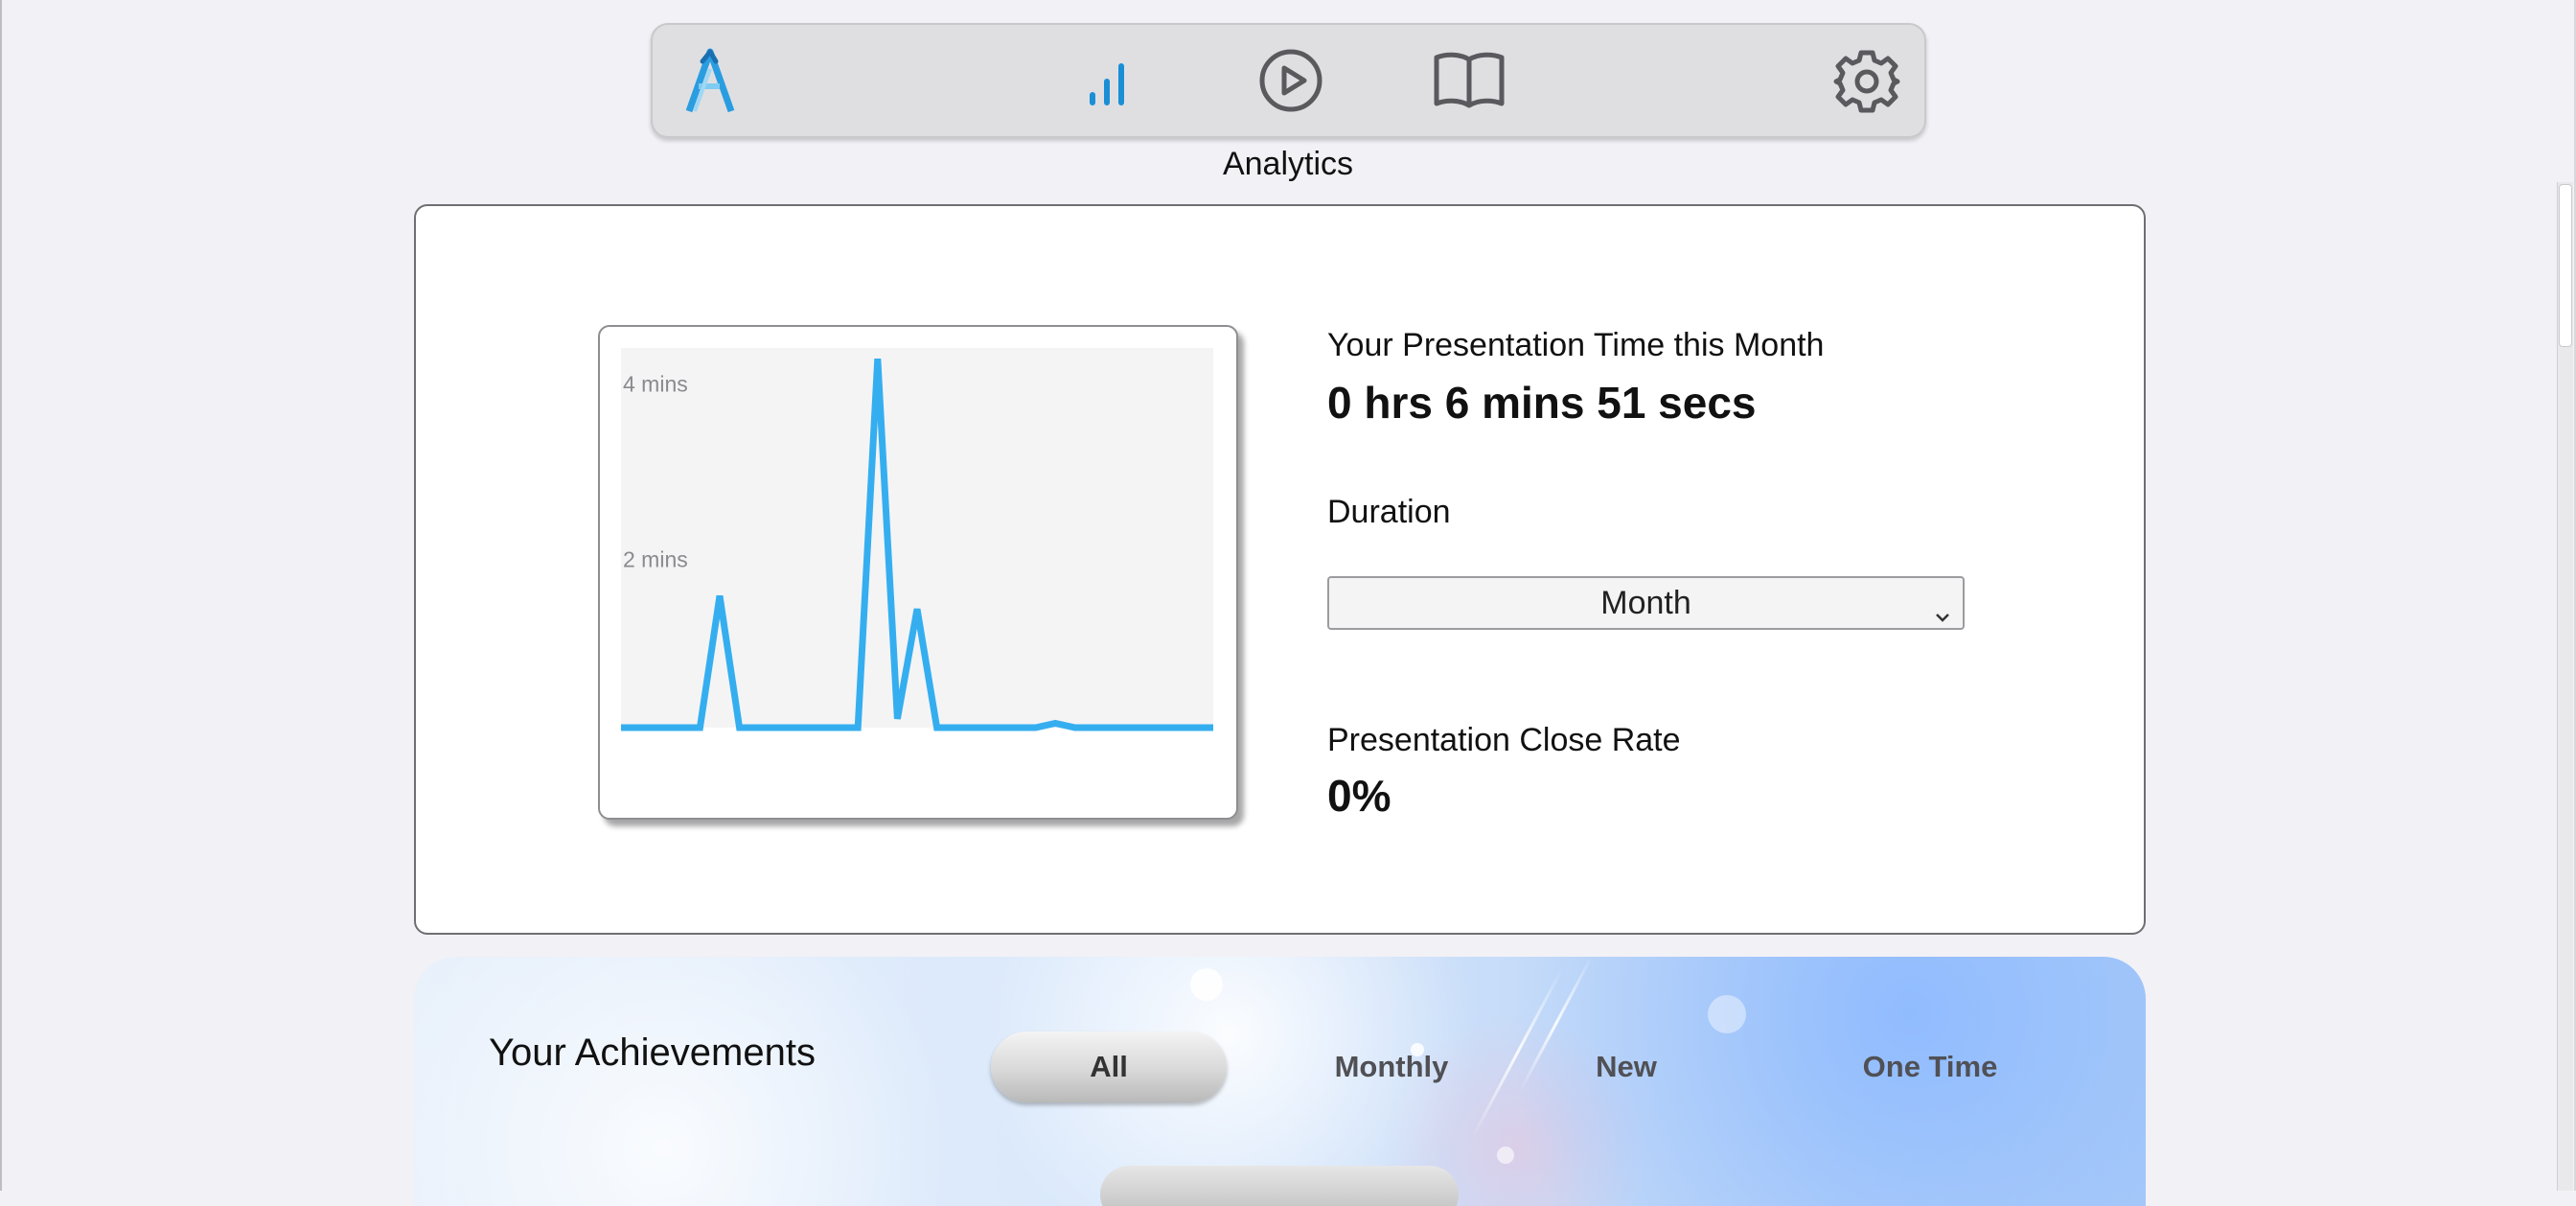 This screenshot has height=1206, width=2576. Describe the element at coordinates (1359, 796) in the screenshot. I see `close-rate-value: 0%` at that location.